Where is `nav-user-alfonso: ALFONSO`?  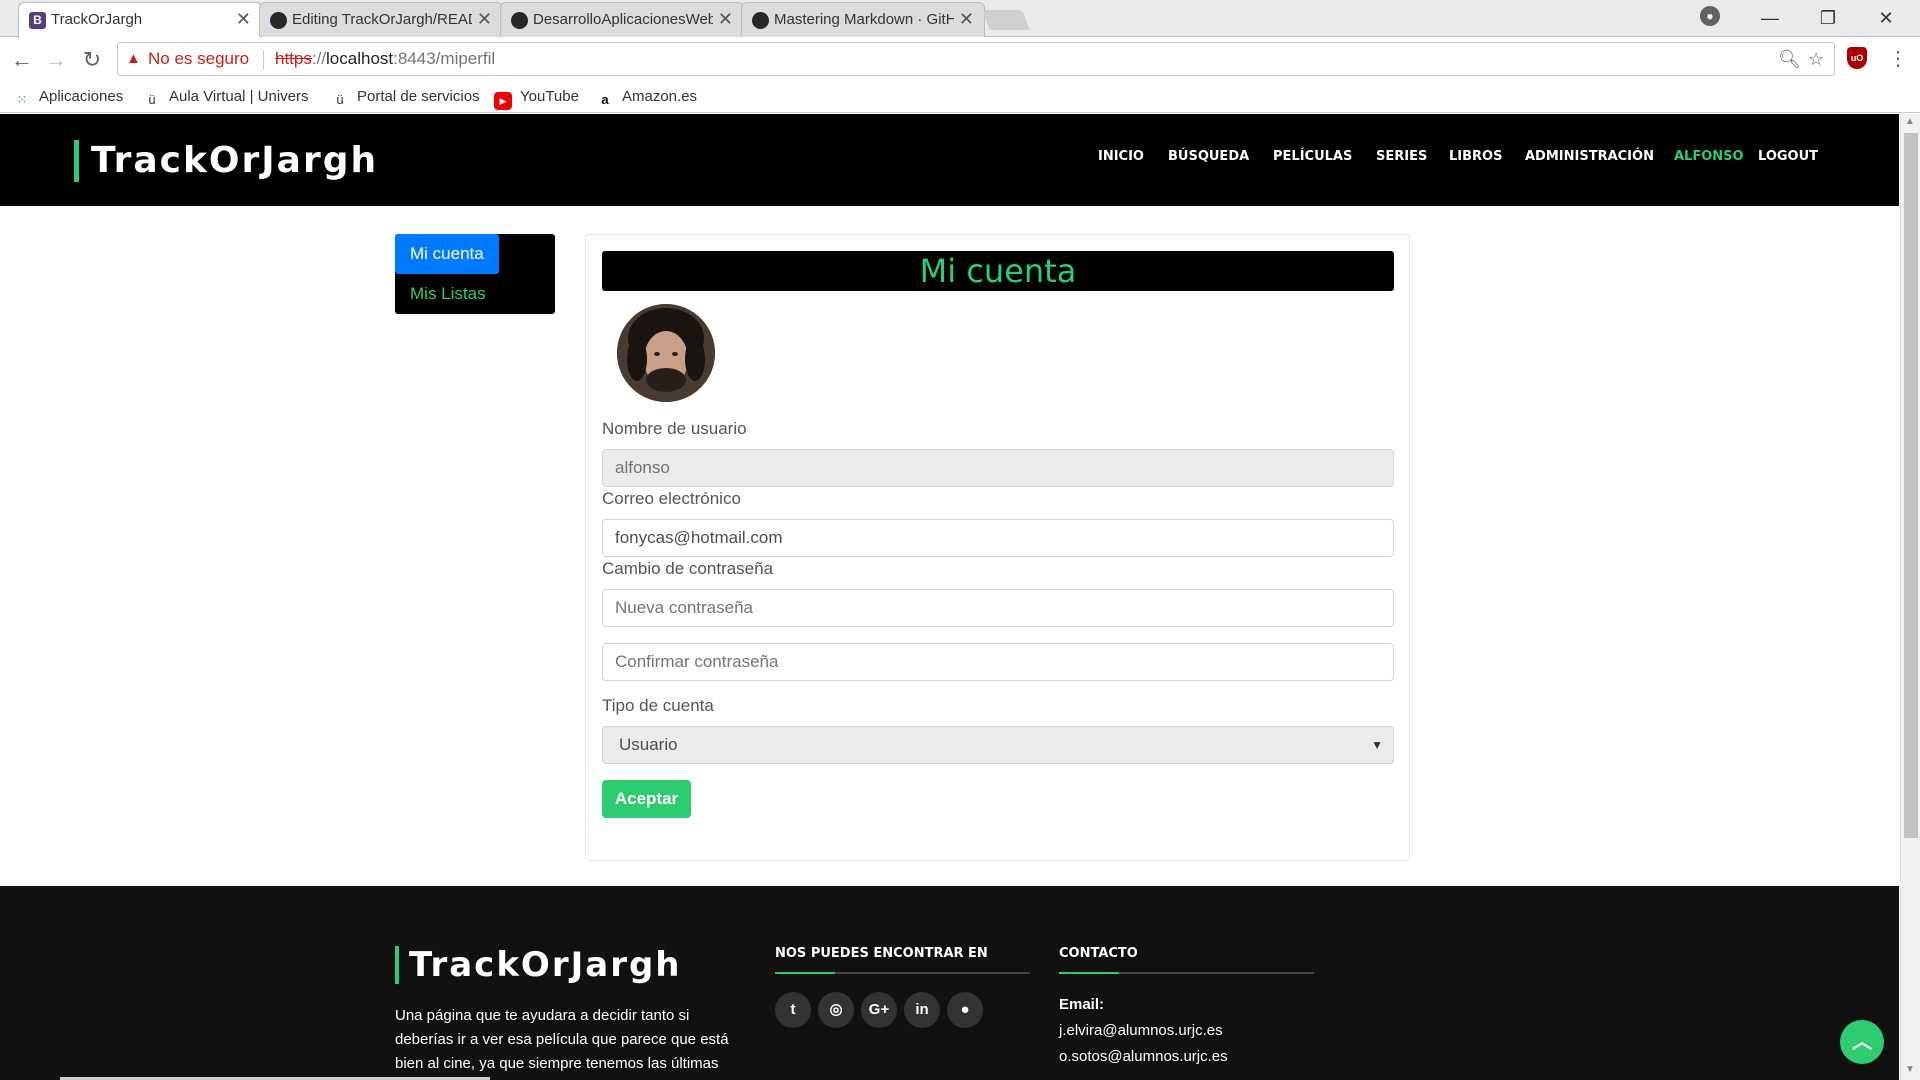 nav-user-alfonso: ALFONSO is located at coordinates (1709, 156).